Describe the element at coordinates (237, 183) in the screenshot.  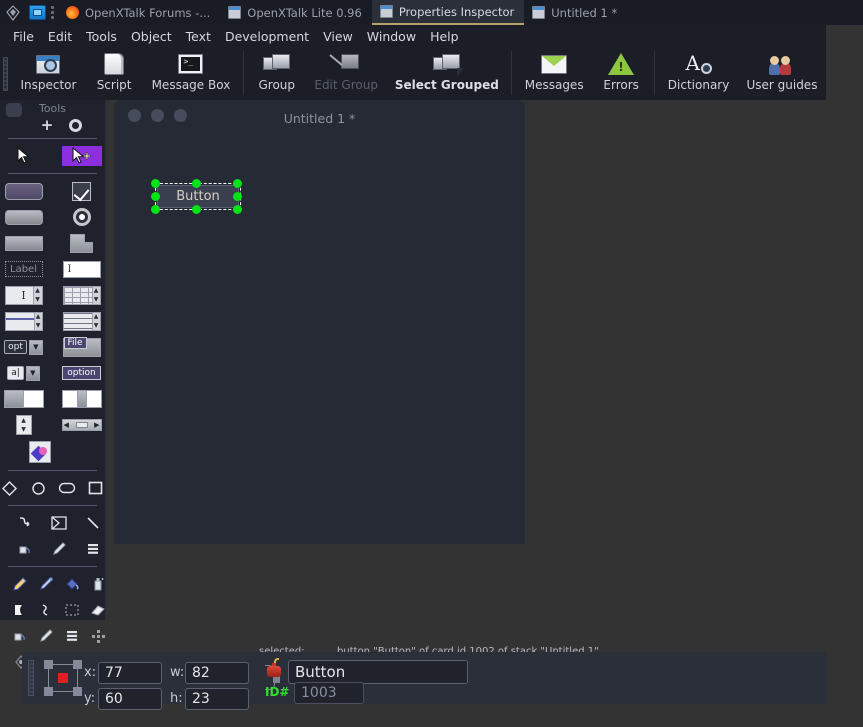
I see `resize-handle-top-right` at that location.